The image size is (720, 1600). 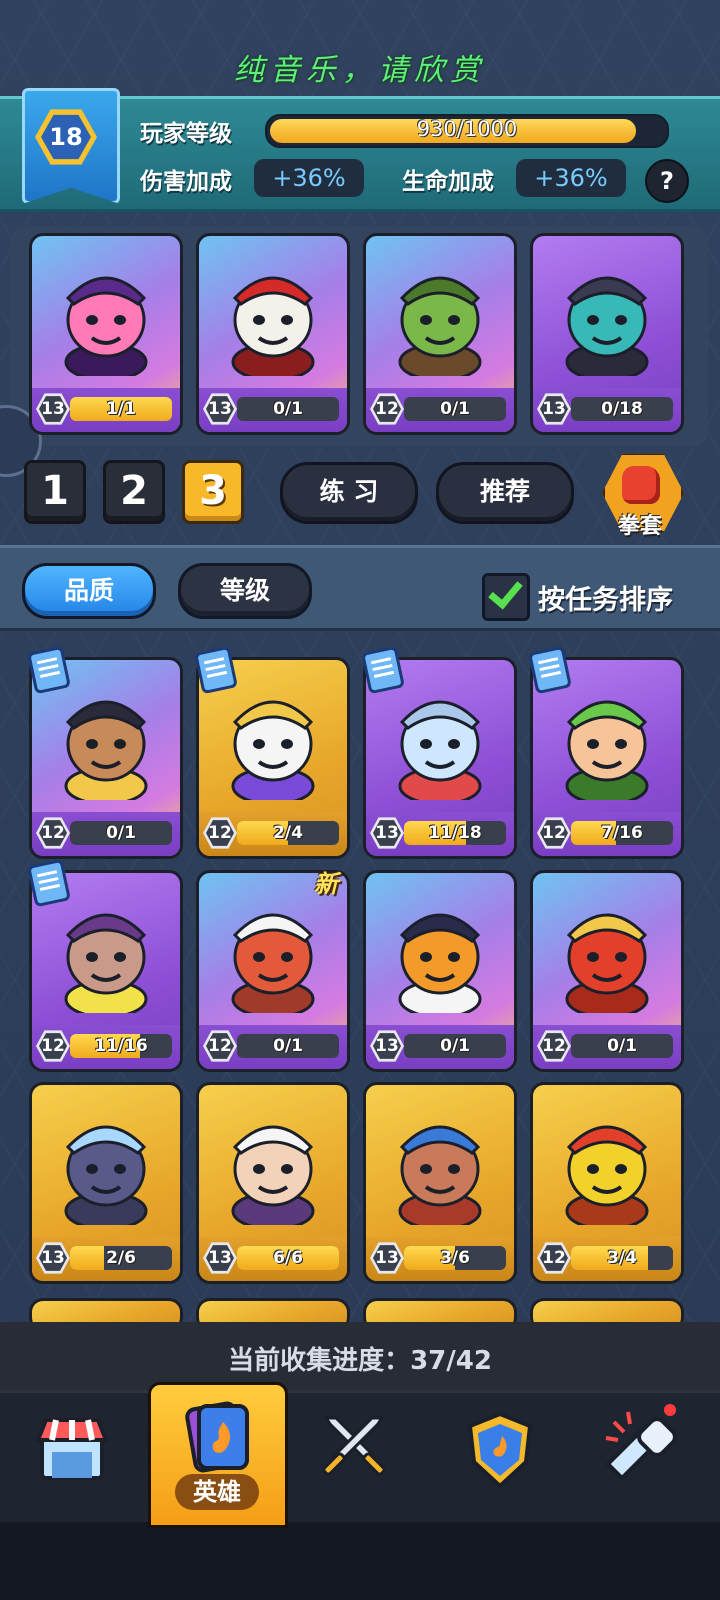 I want to click on yeti-hero-icon, so click(x=440, y=744).